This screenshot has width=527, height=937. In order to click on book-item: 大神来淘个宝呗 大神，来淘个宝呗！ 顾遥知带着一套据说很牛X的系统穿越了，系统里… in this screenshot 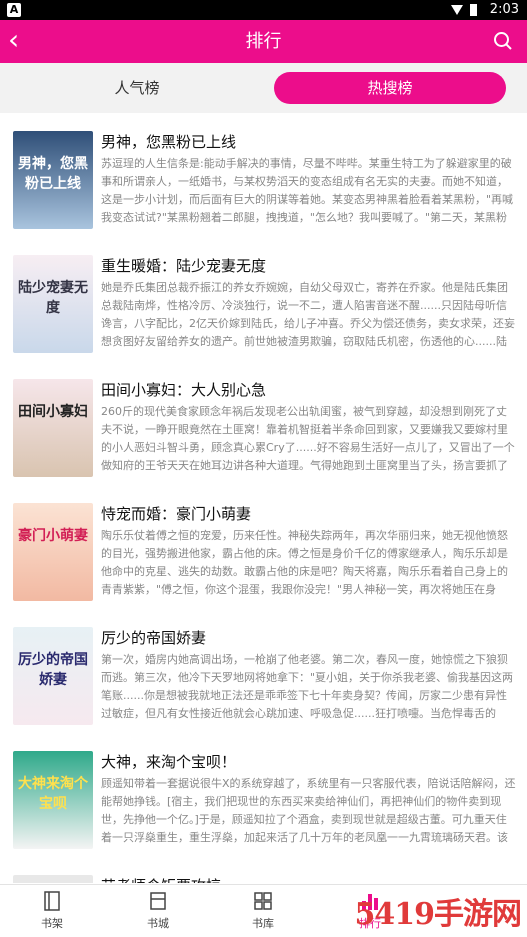, I will do `click(263, 795)`.